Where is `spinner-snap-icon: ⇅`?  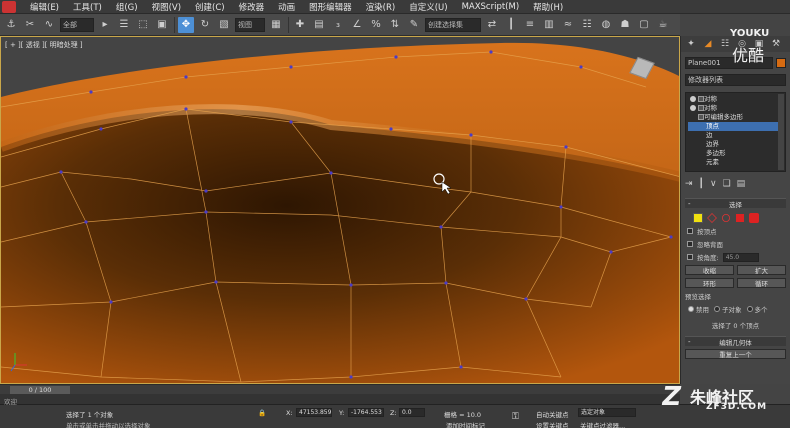
spinner-snap-icon: ⇅ is located at coordinates (395, 25).